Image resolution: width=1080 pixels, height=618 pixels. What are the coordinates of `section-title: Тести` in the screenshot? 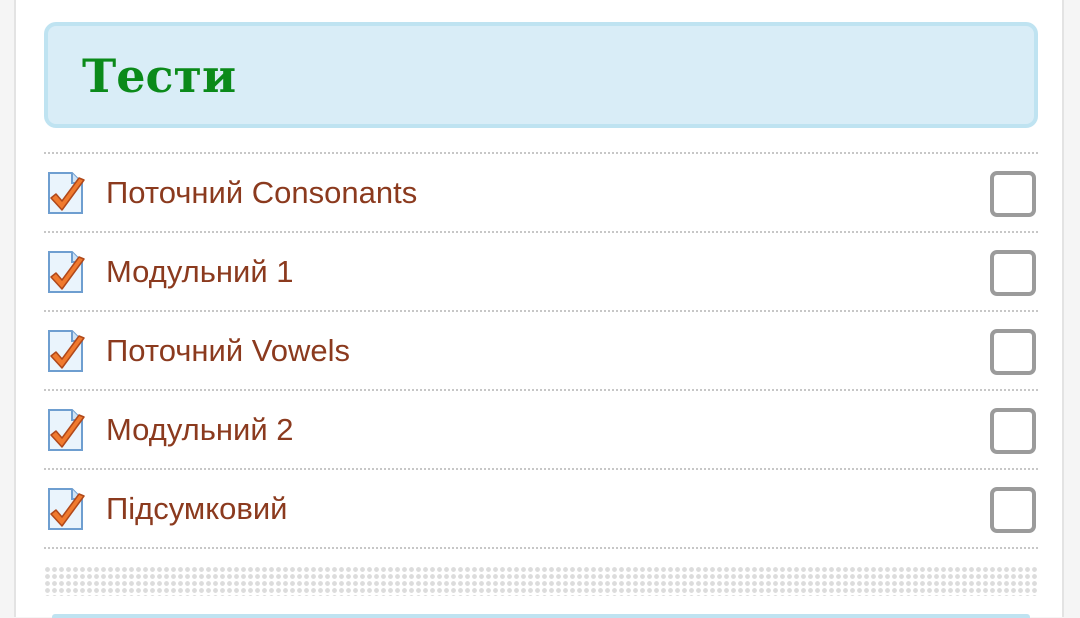 It's located at (159, 76).